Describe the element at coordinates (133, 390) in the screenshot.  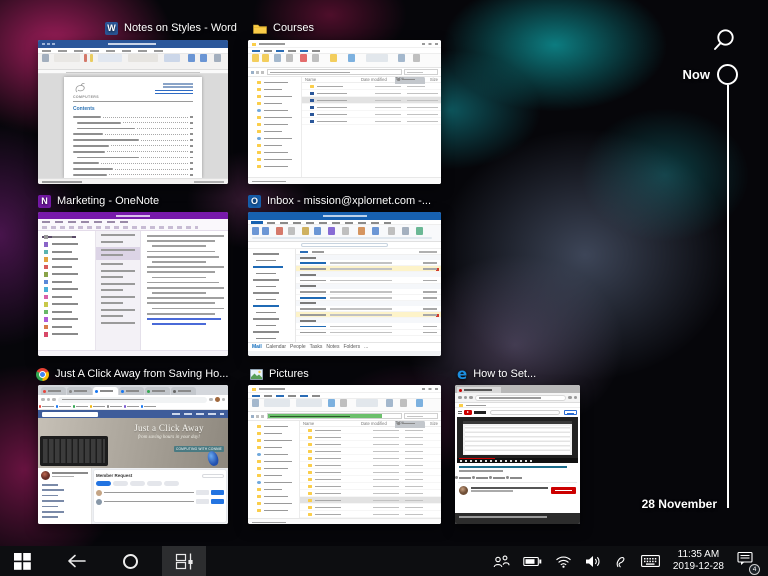
I see `chrome-tab-strip` at that location.